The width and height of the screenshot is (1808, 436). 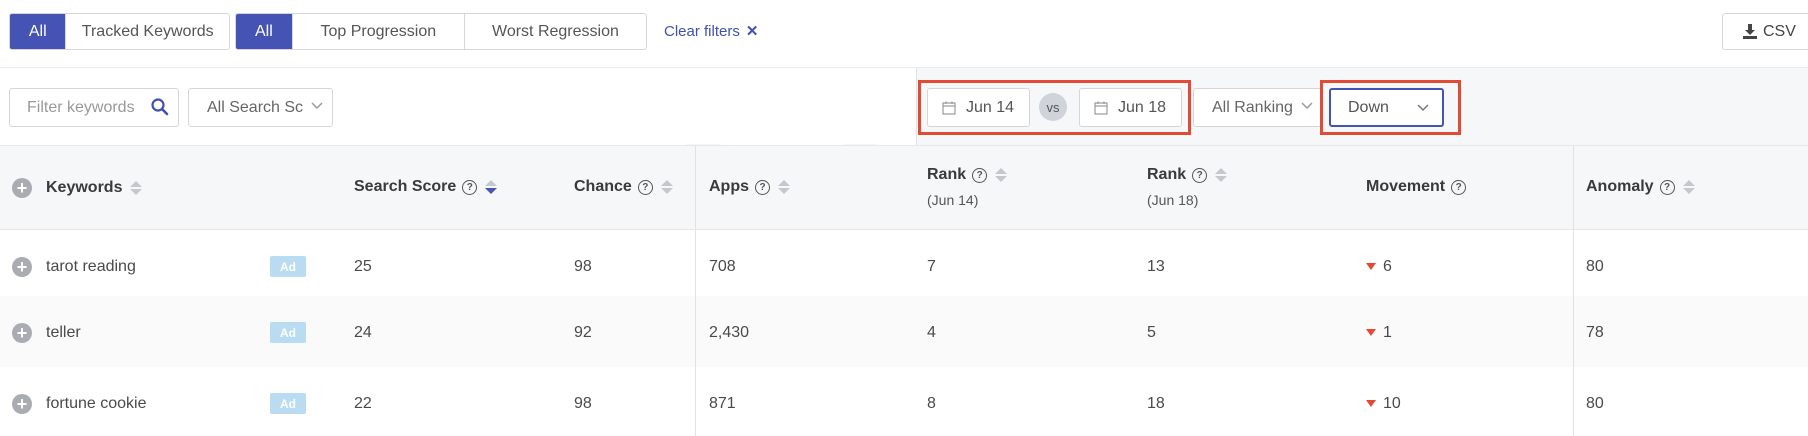 I want to click on filter-top-progression: Top Progression, so click(x=377, y=31).